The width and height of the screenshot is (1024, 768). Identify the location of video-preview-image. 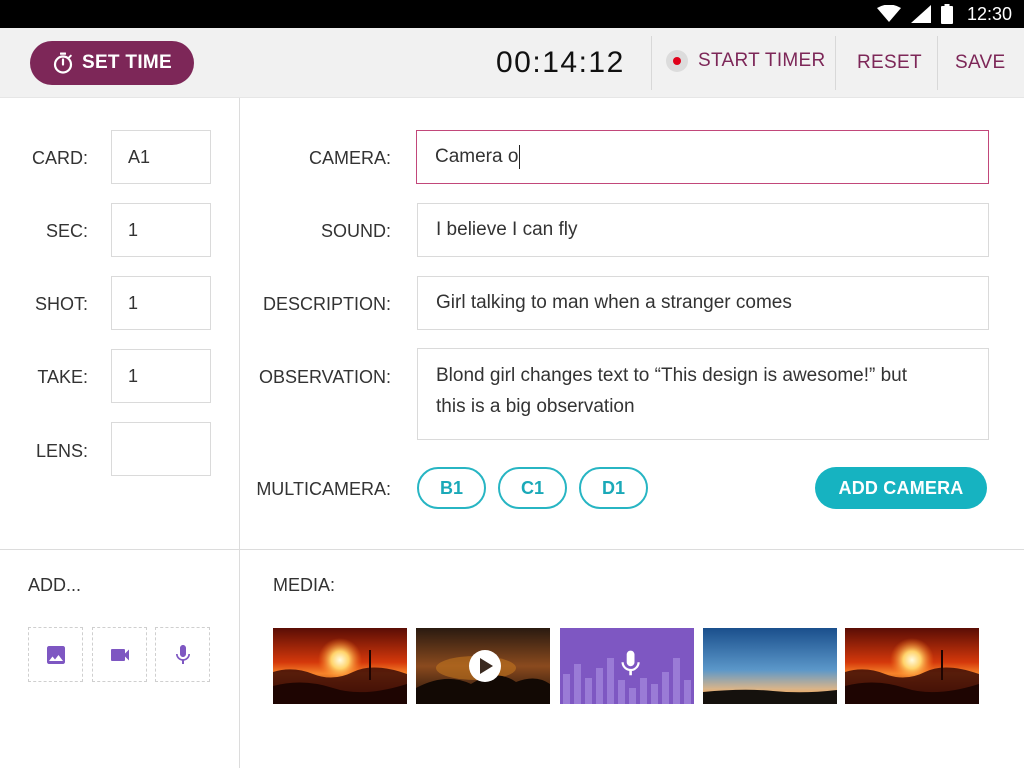
(483, 666).